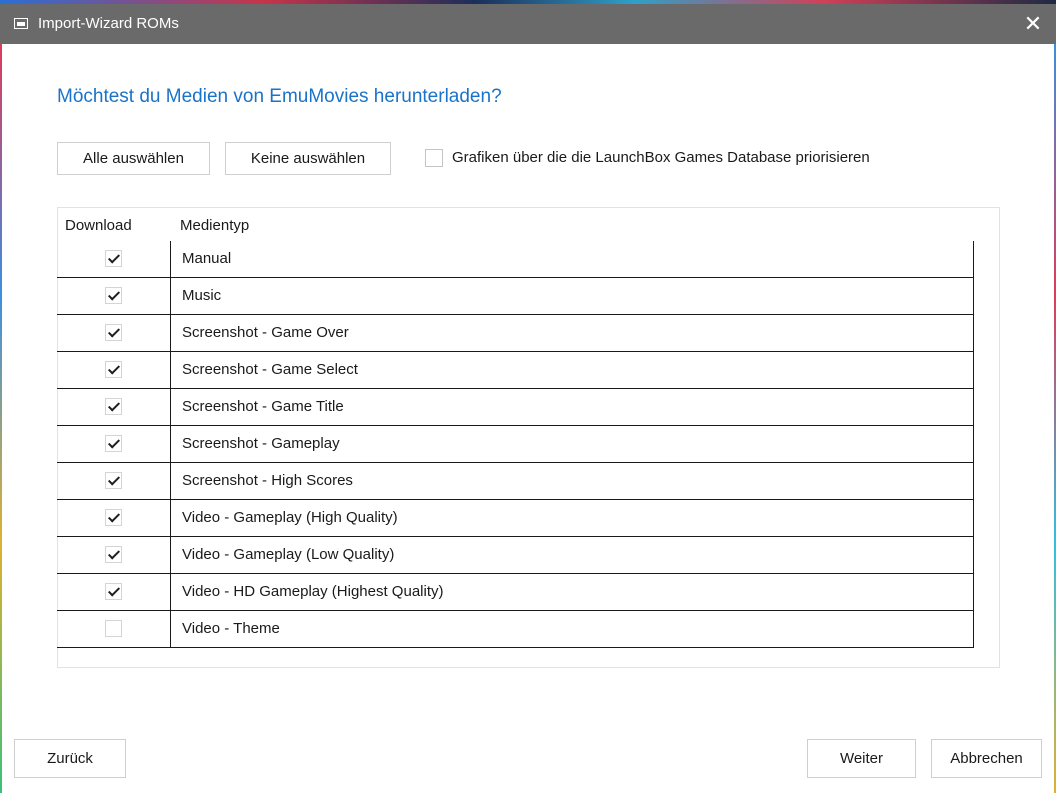 The image size is (1056, 793). What do you see at coordinates (515, 370) in the screenshot?
I see `table-row: Screenshot - Game Select` at bounding box center [515, 370].